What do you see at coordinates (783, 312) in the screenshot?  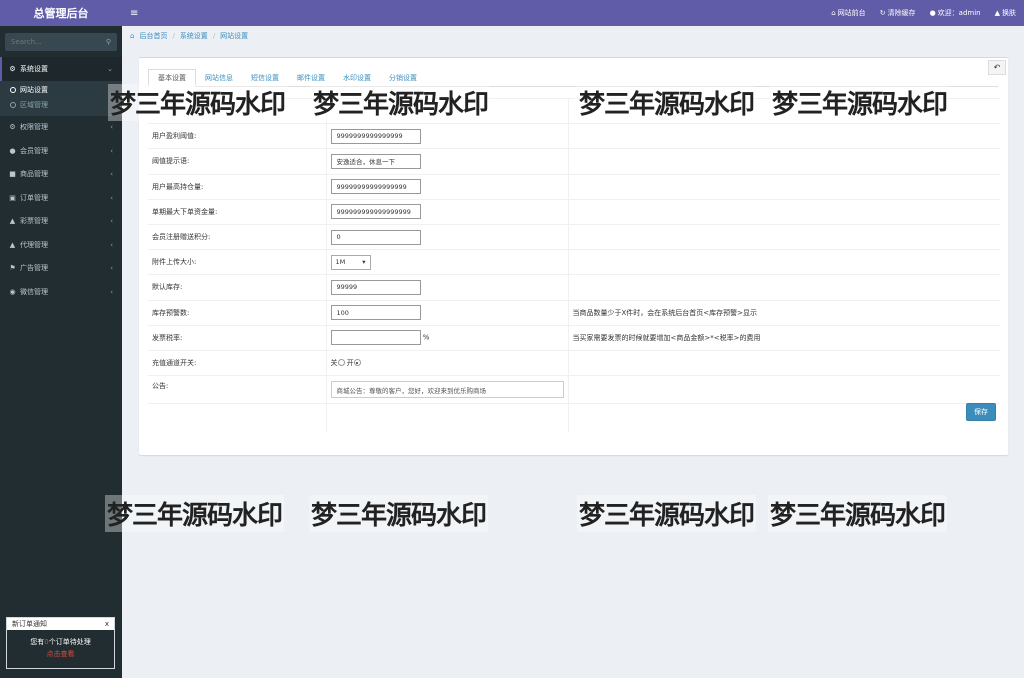 I see `form-note: 当商品数量少于X件时，会在系统后台首页<库存预警>显示` at bounding box center [783, 312].